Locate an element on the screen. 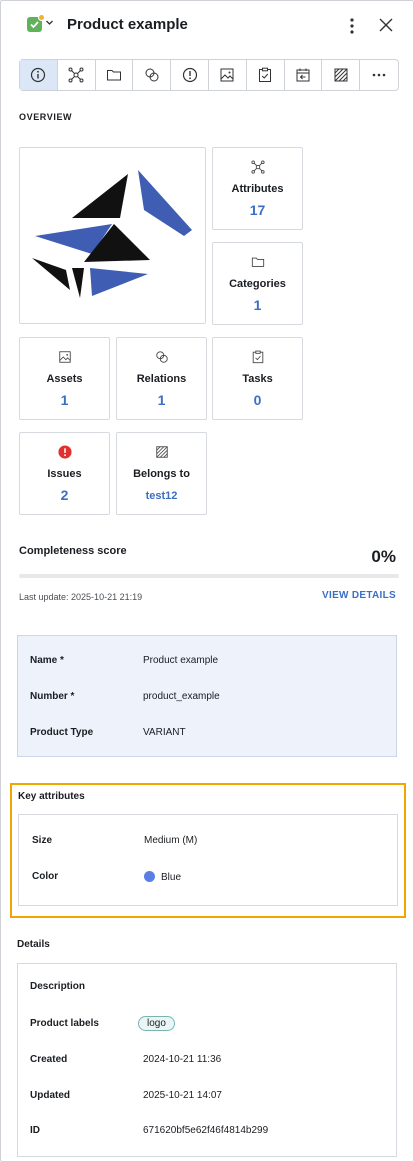  product-type-label: Product Type is located at coordinates (62, 732).